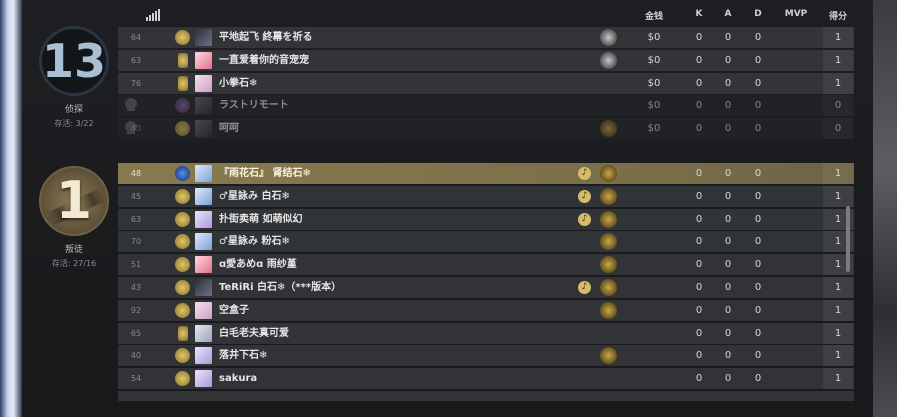 This screenshot has height=417, width=897. What do you see at coordinates (796, 14) in the screenshot?
I see `mvp-column-header: MVP` at bounding box center [796, 14].